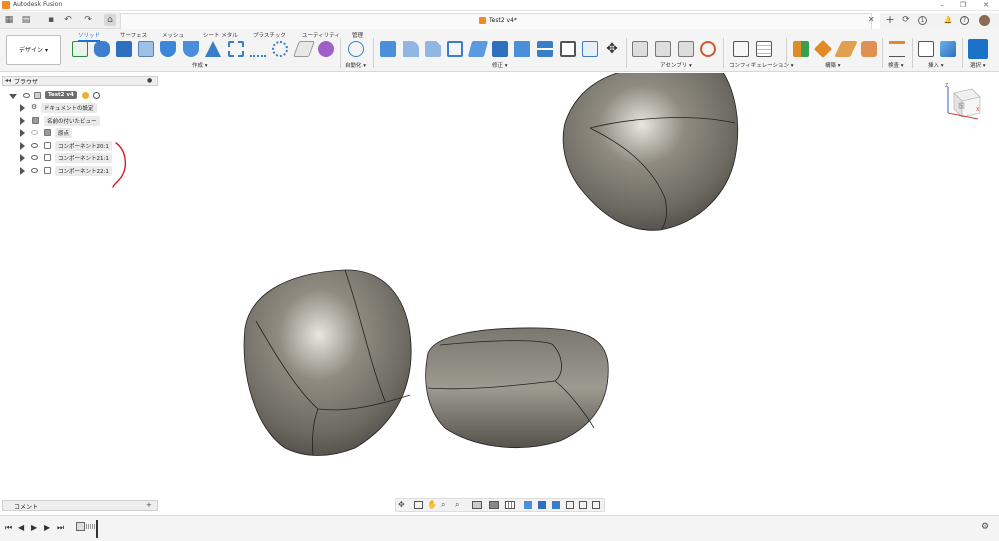 The height and width of the screenshot is (541, 999). What do you see at coordinates (80, 526) in the screenshot?
I see `timeline-feature-icon` at bounding box center [80, 526].